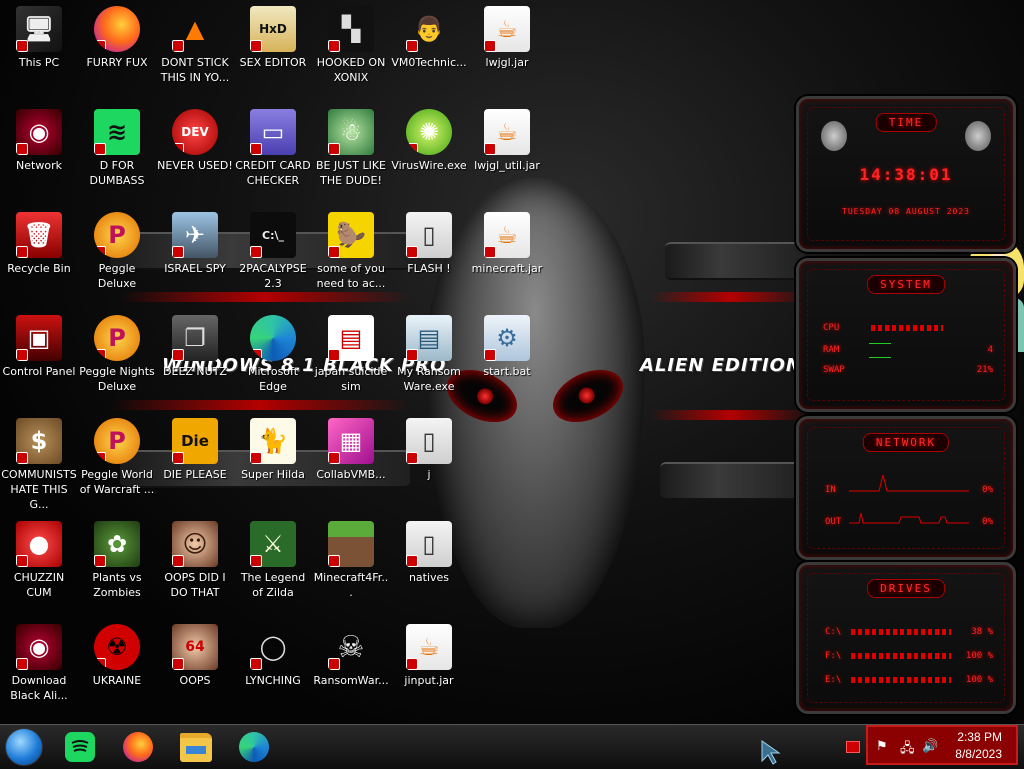 The image size is (1024, 769). I want to click on desktop-icon-start-bat: ⚙ start.bat, so click(507, 347).